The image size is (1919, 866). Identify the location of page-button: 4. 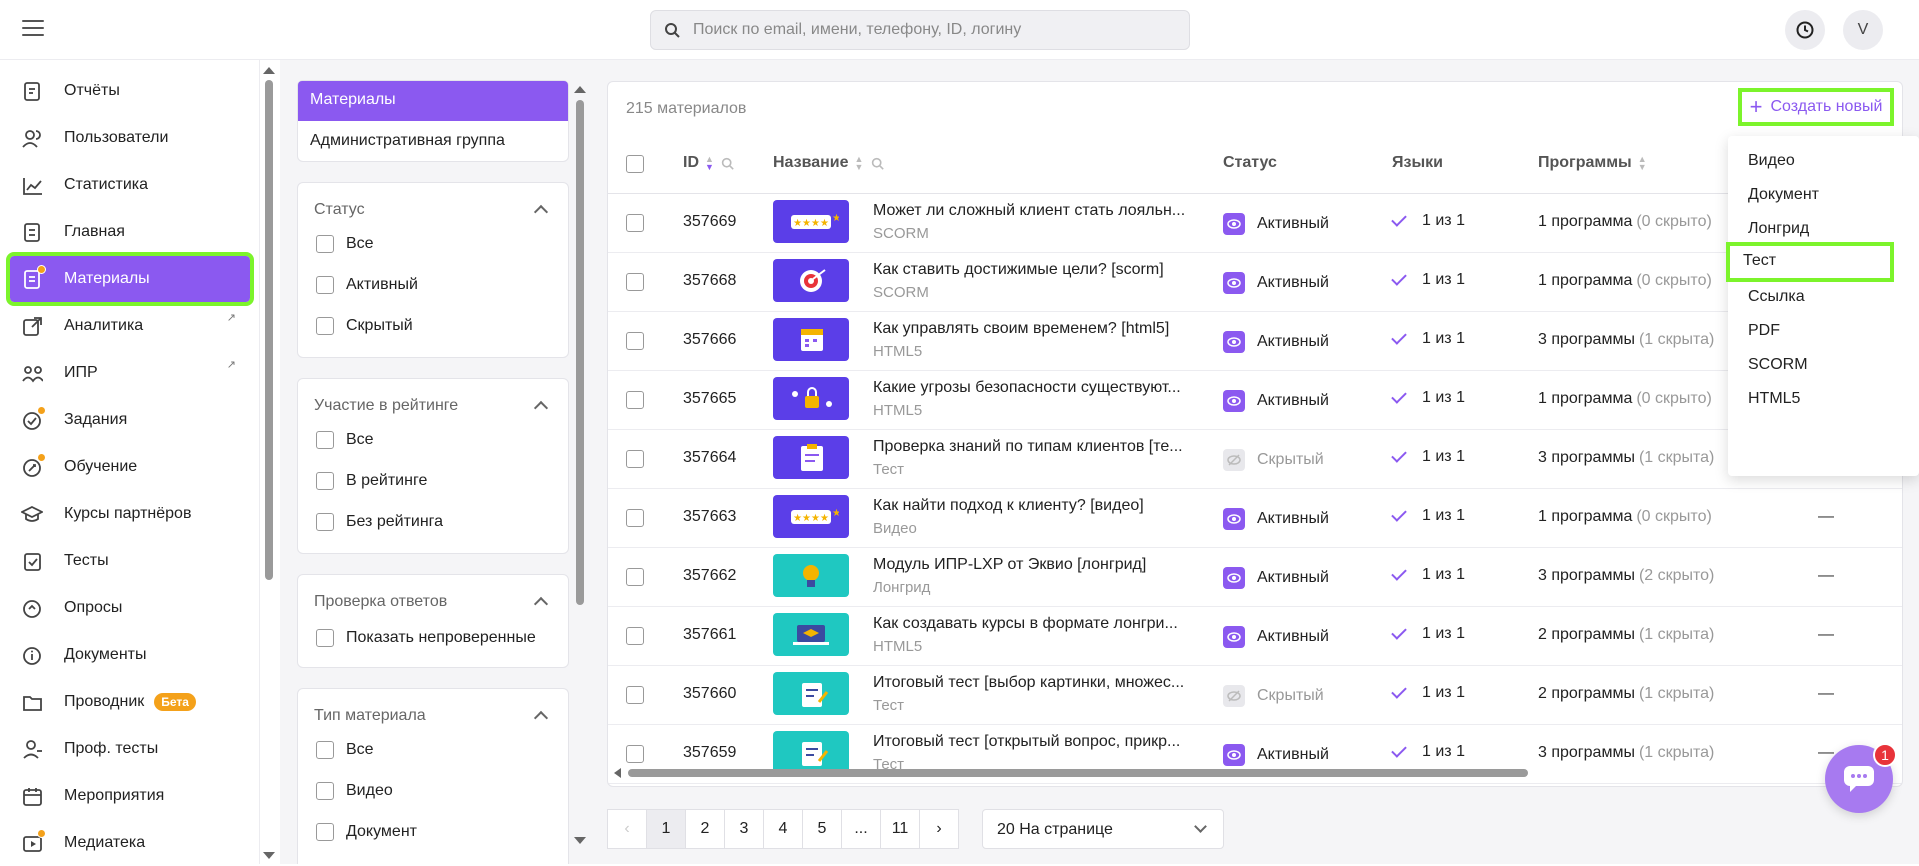
(783, 829).